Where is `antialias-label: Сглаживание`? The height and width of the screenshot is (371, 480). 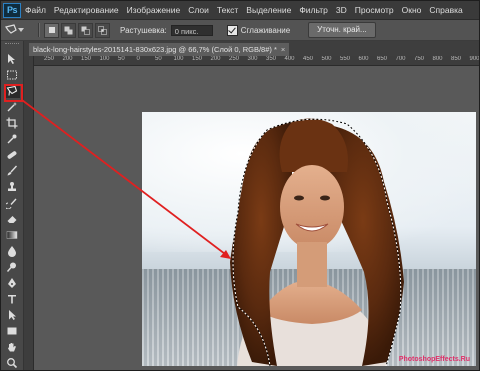 antialias-label: Сглаживание is located at coordinates (265, 30).